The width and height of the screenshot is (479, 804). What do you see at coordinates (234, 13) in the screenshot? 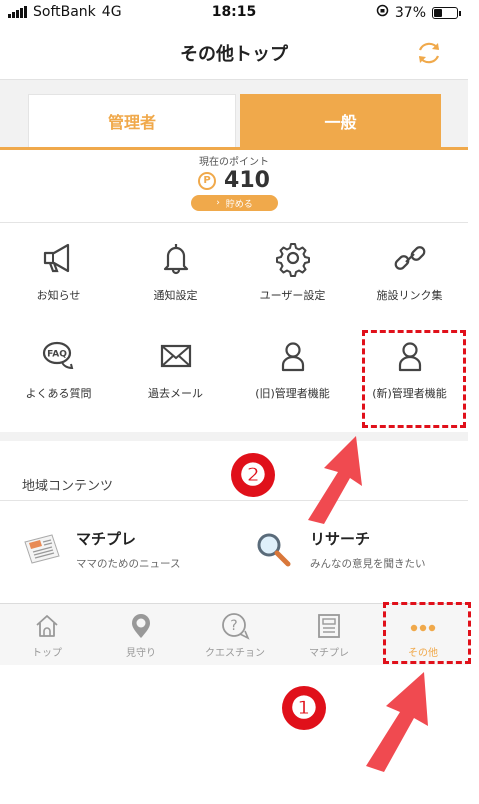
I see `status-bar: SoftBank 4G 18:15 37%` at bounding box center [234, 13].